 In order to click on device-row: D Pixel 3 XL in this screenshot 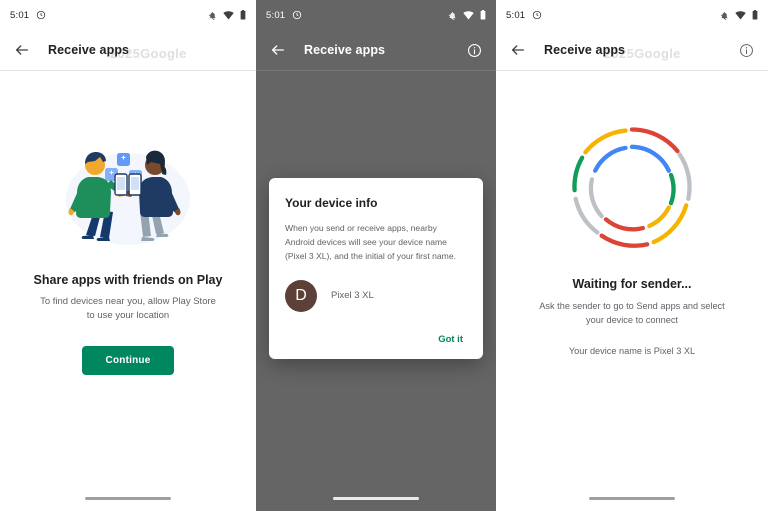, I will do `click(376, 295)`.